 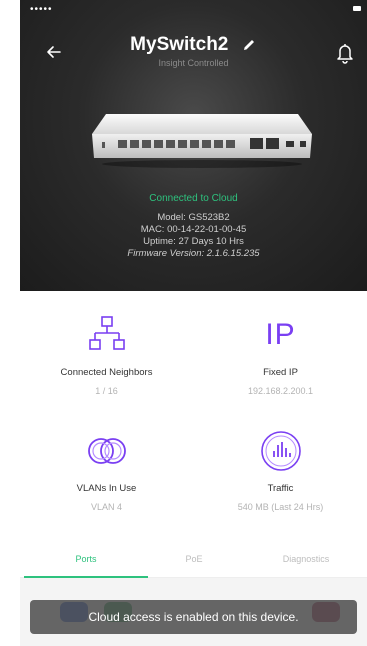 I want to click on bell-icon, so click(x=345, y=54).